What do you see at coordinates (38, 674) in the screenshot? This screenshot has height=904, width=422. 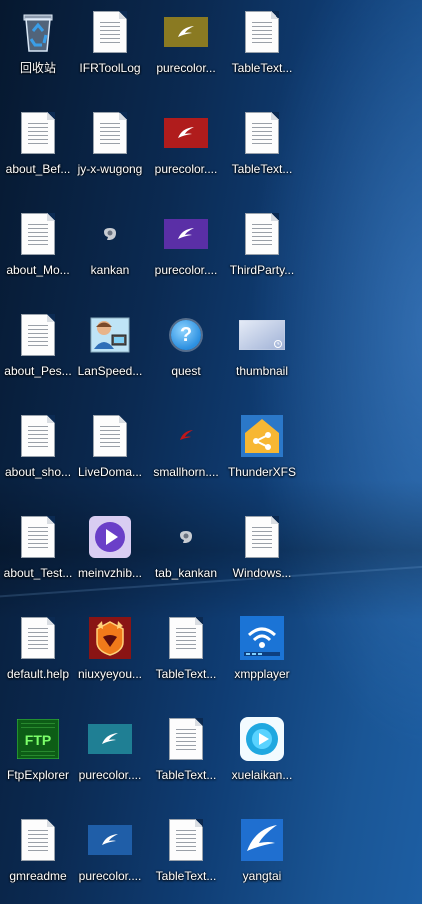 I see `desktop-icon-label: default.help` at bounding box center [38, 674].